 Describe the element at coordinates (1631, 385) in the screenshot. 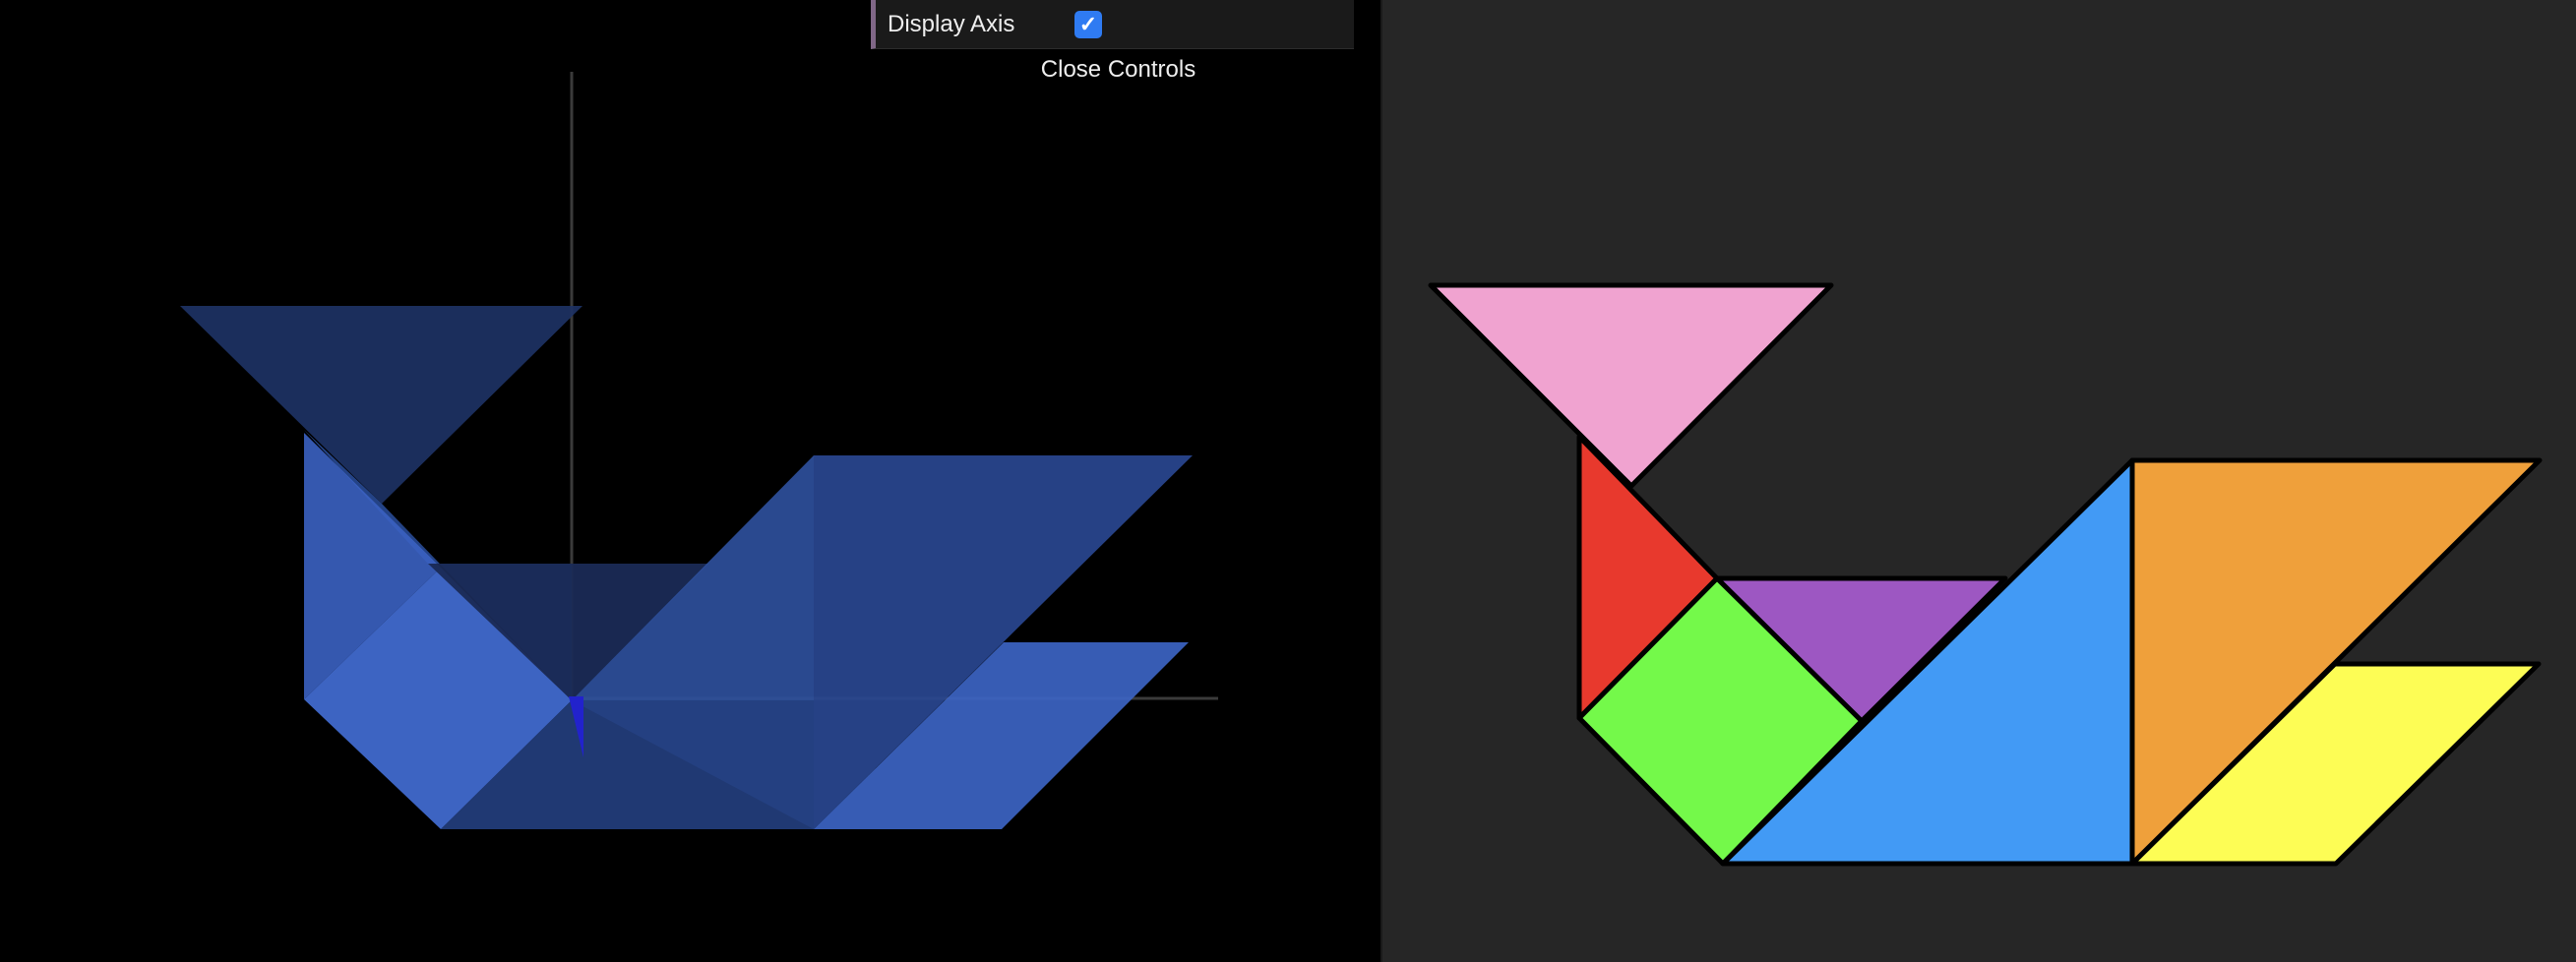

I see `pink-triangle` at that location.